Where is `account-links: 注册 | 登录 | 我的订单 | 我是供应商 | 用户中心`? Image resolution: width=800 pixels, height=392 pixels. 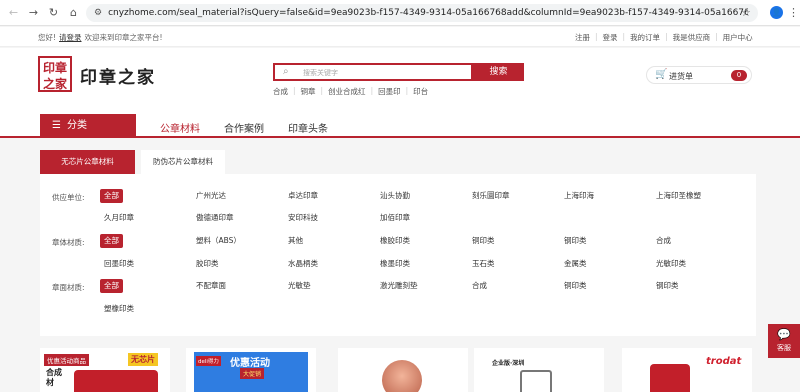
account-links: 注册 | 登录 | 我的订单 | 我是供应商 | 用户中心 is located at coordinates (664, 37).